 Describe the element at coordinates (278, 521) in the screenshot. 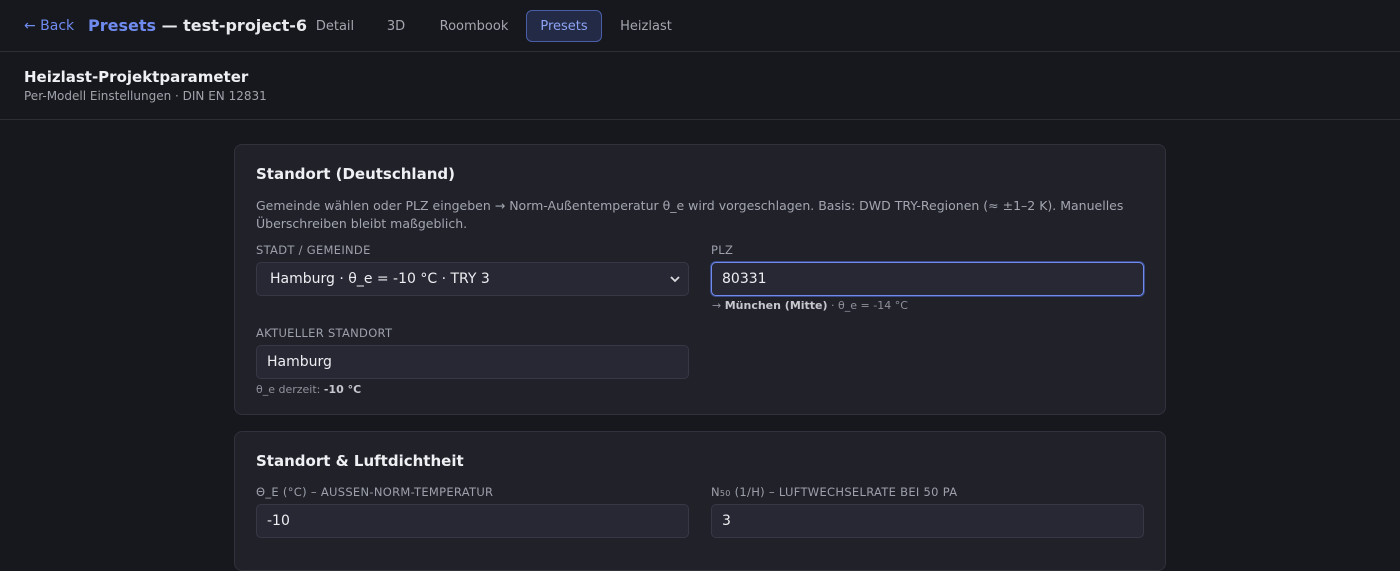

I see `outdoor-temp-value: -10` at that location.